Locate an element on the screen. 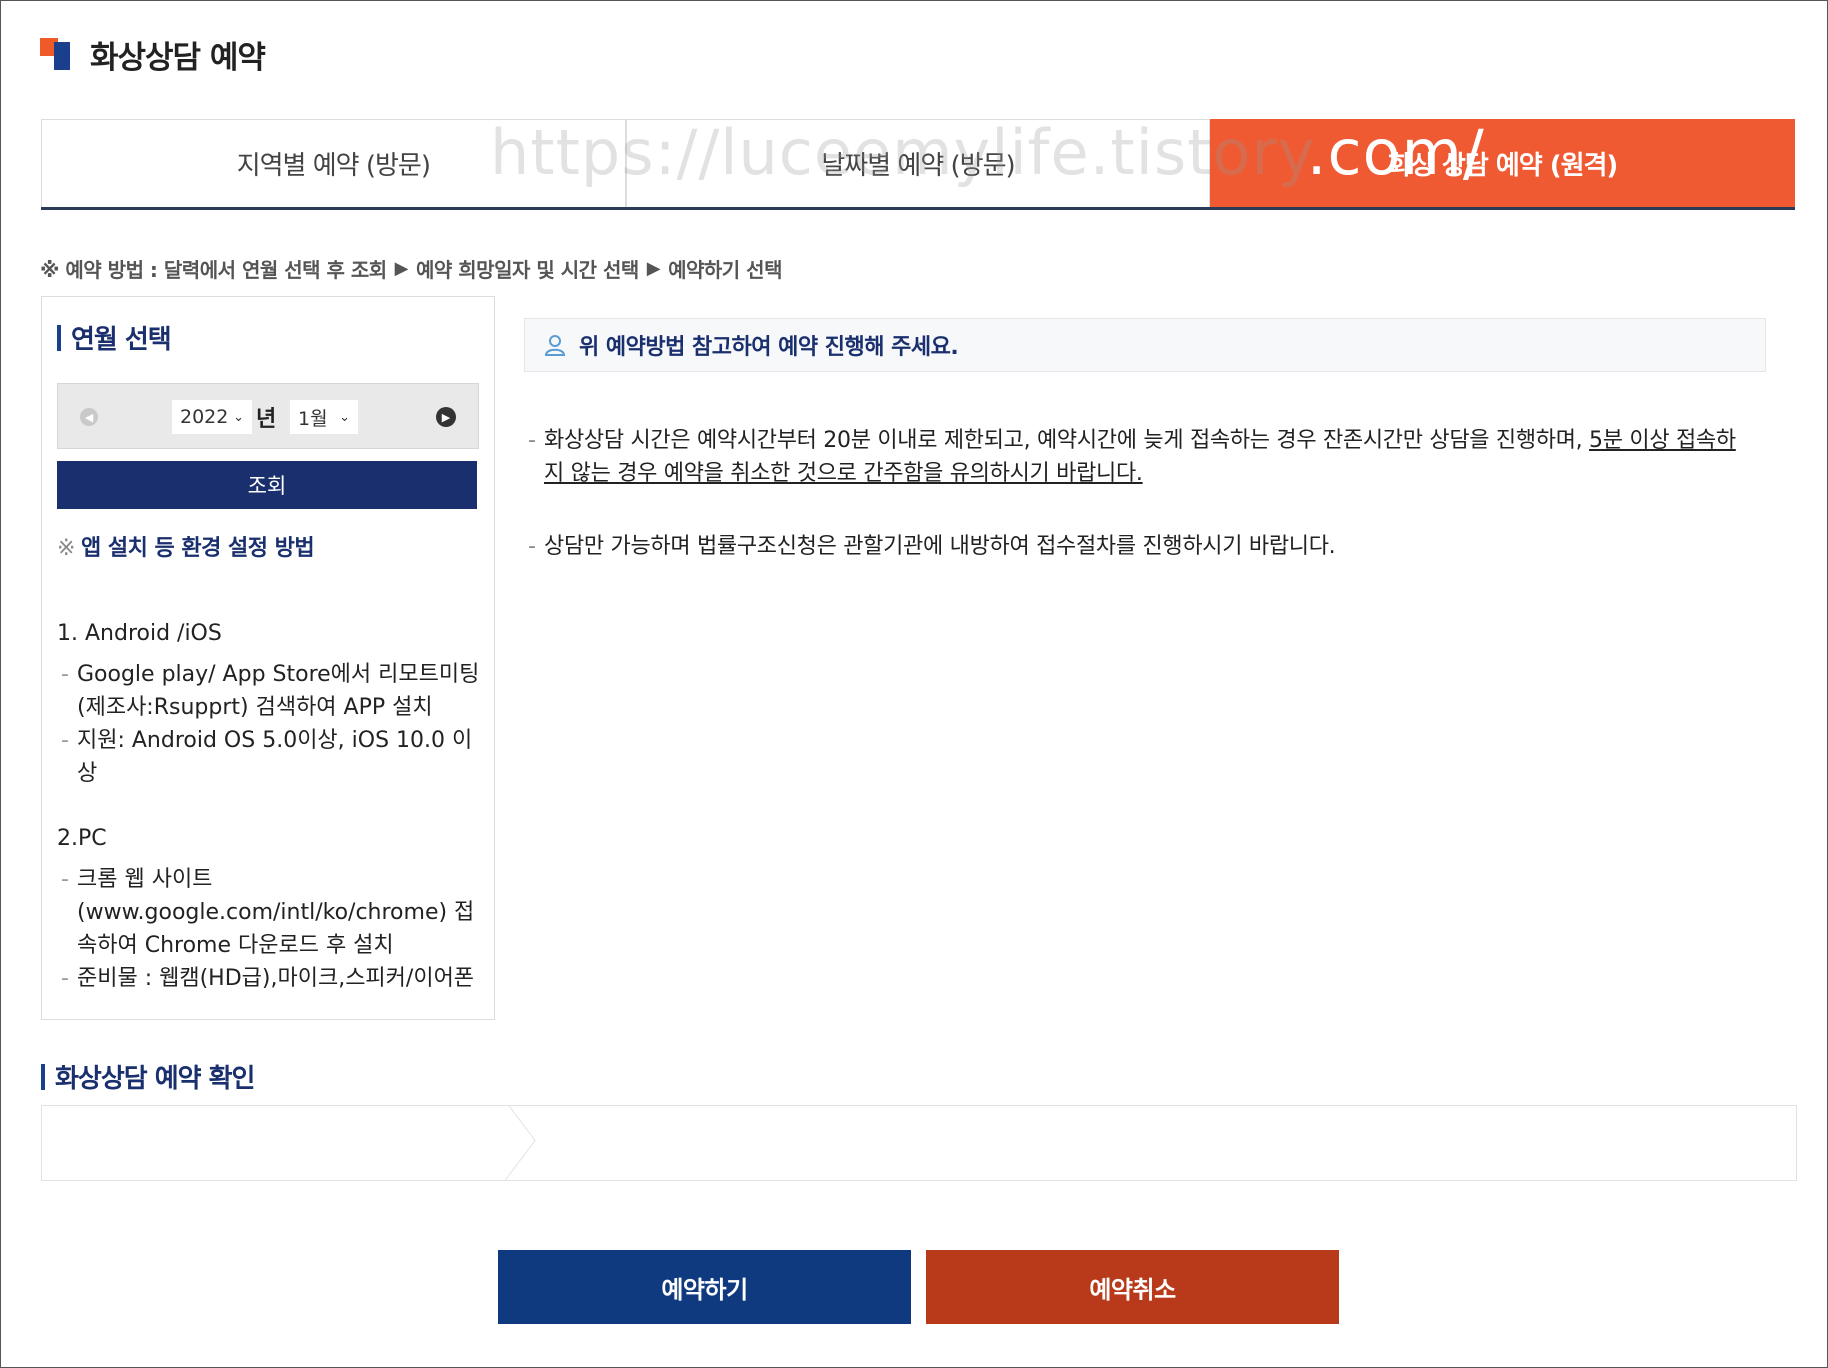 Image resolution: width=1828 pixels, height=1368 pixels. year-unit: 년 is located at coordinates (266, 419).